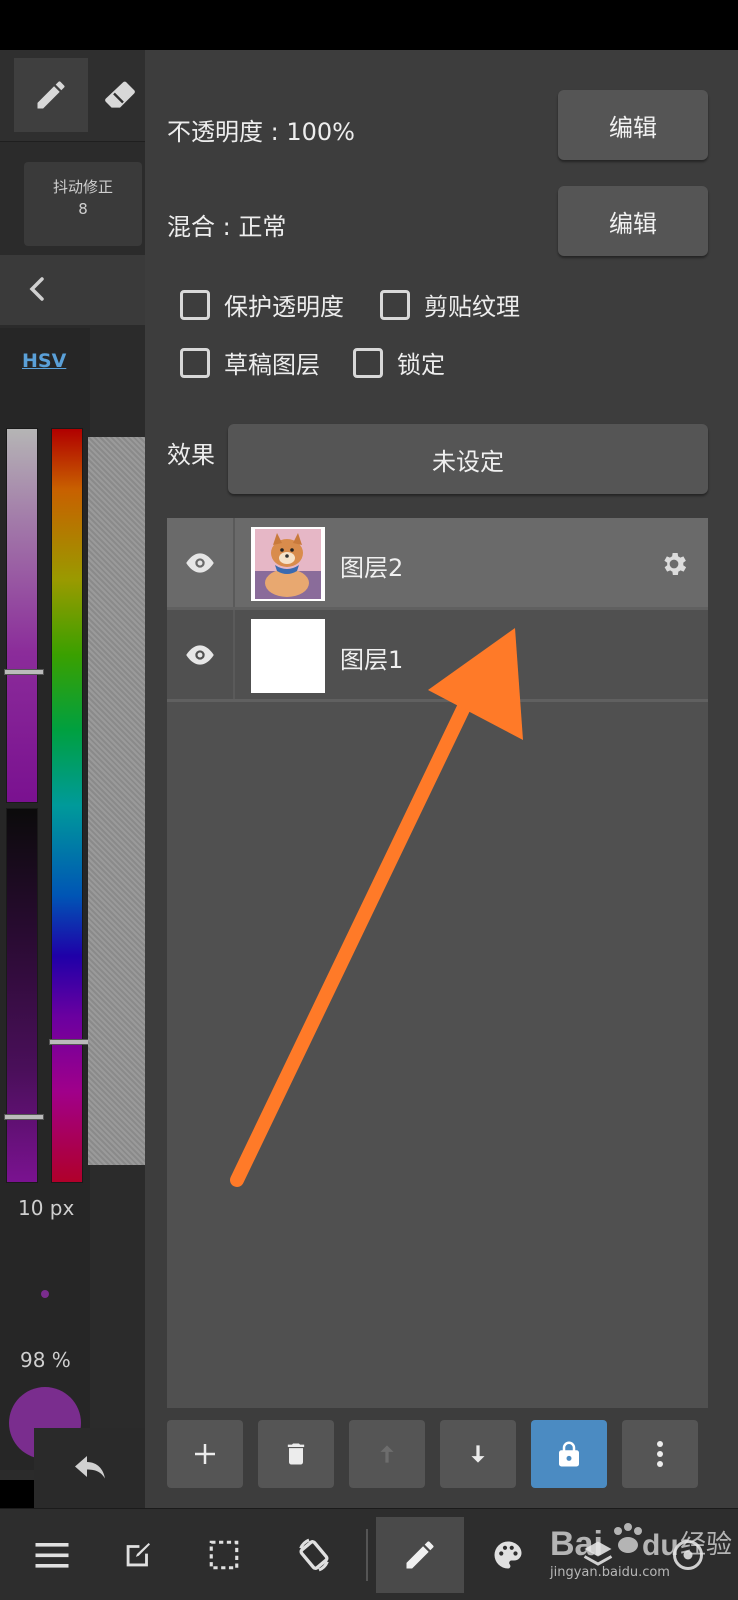 The width and height of the screenshot is (738, 1600). I want to click on layer-row: 图层1, so click(437, 656).